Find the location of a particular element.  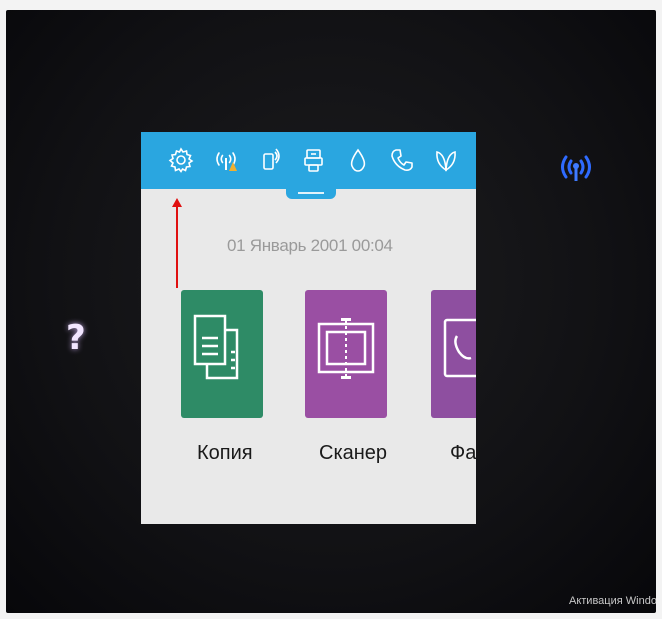

annotation-arrow is located at coordinates (177, 245).